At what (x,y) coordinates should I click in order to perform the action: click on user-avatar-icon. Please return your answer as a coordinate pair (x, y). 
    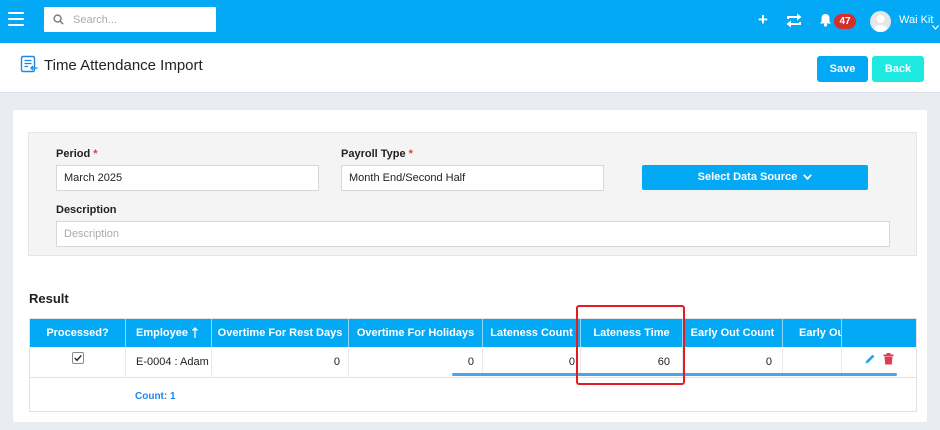
    Looking at the image, I should click on (880, 23).